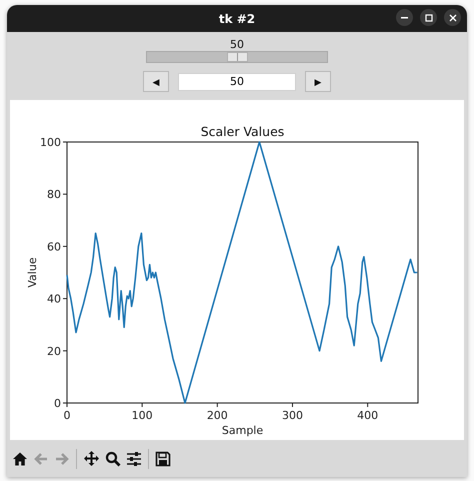 This screenshot has height=481, width=474. I want to click on home-icon, so click(20, 458).